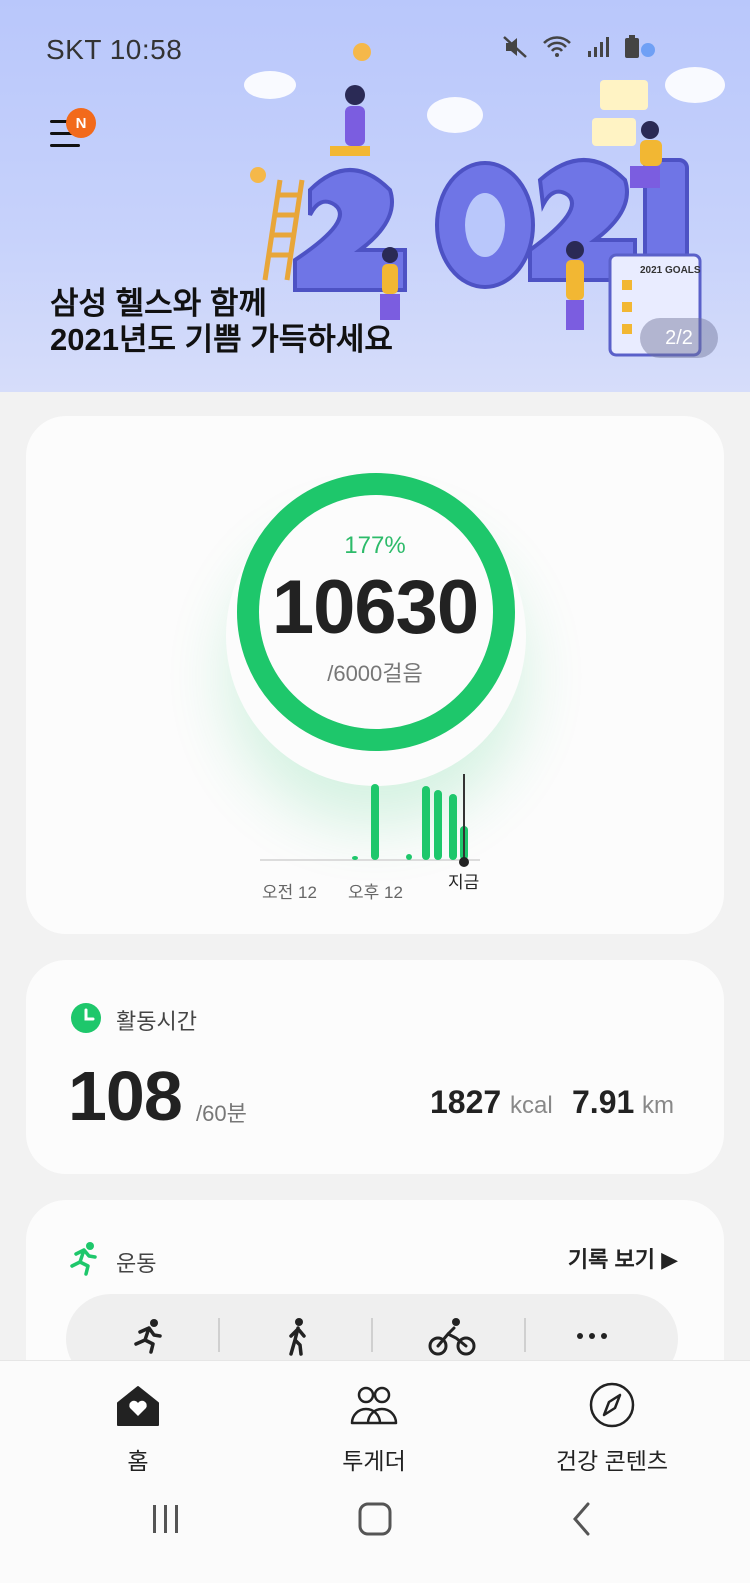  I want to click on activity-goal: /60분, so click(221, 1113).